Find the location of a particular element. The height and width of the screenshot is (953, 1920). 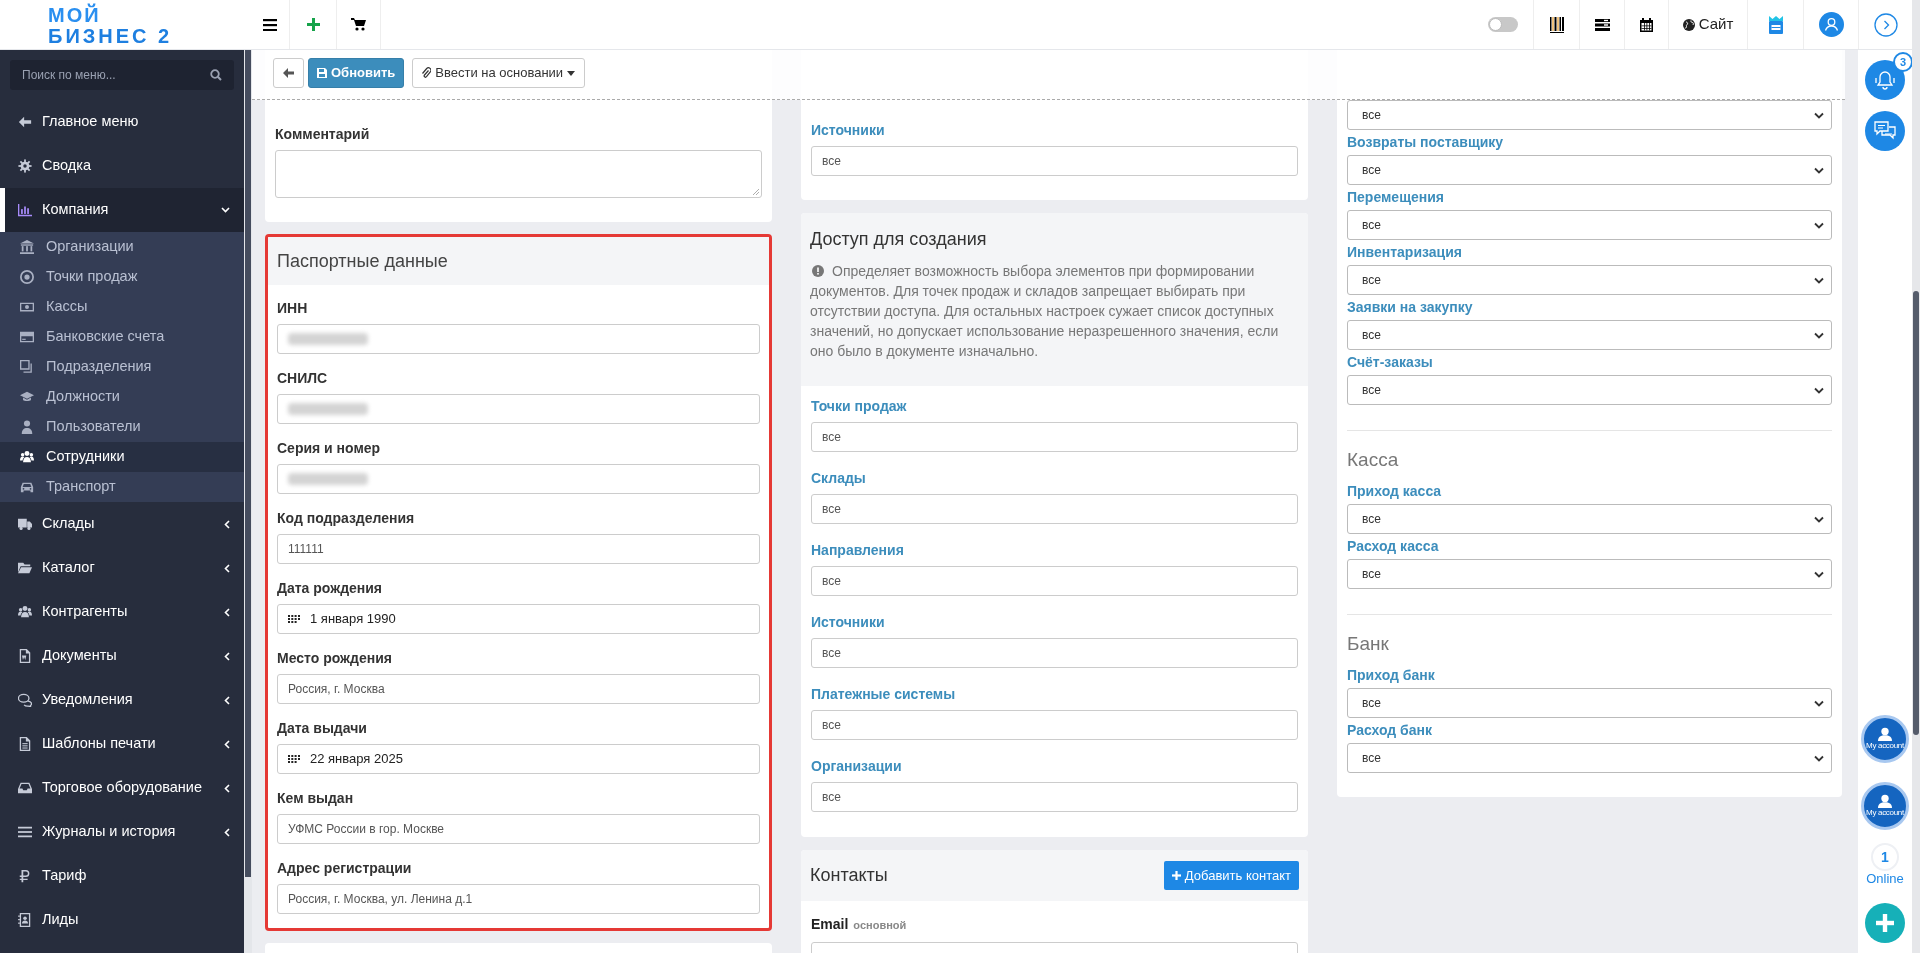

sidebar-item: Контрагенты is located at coordinates (122, 612).